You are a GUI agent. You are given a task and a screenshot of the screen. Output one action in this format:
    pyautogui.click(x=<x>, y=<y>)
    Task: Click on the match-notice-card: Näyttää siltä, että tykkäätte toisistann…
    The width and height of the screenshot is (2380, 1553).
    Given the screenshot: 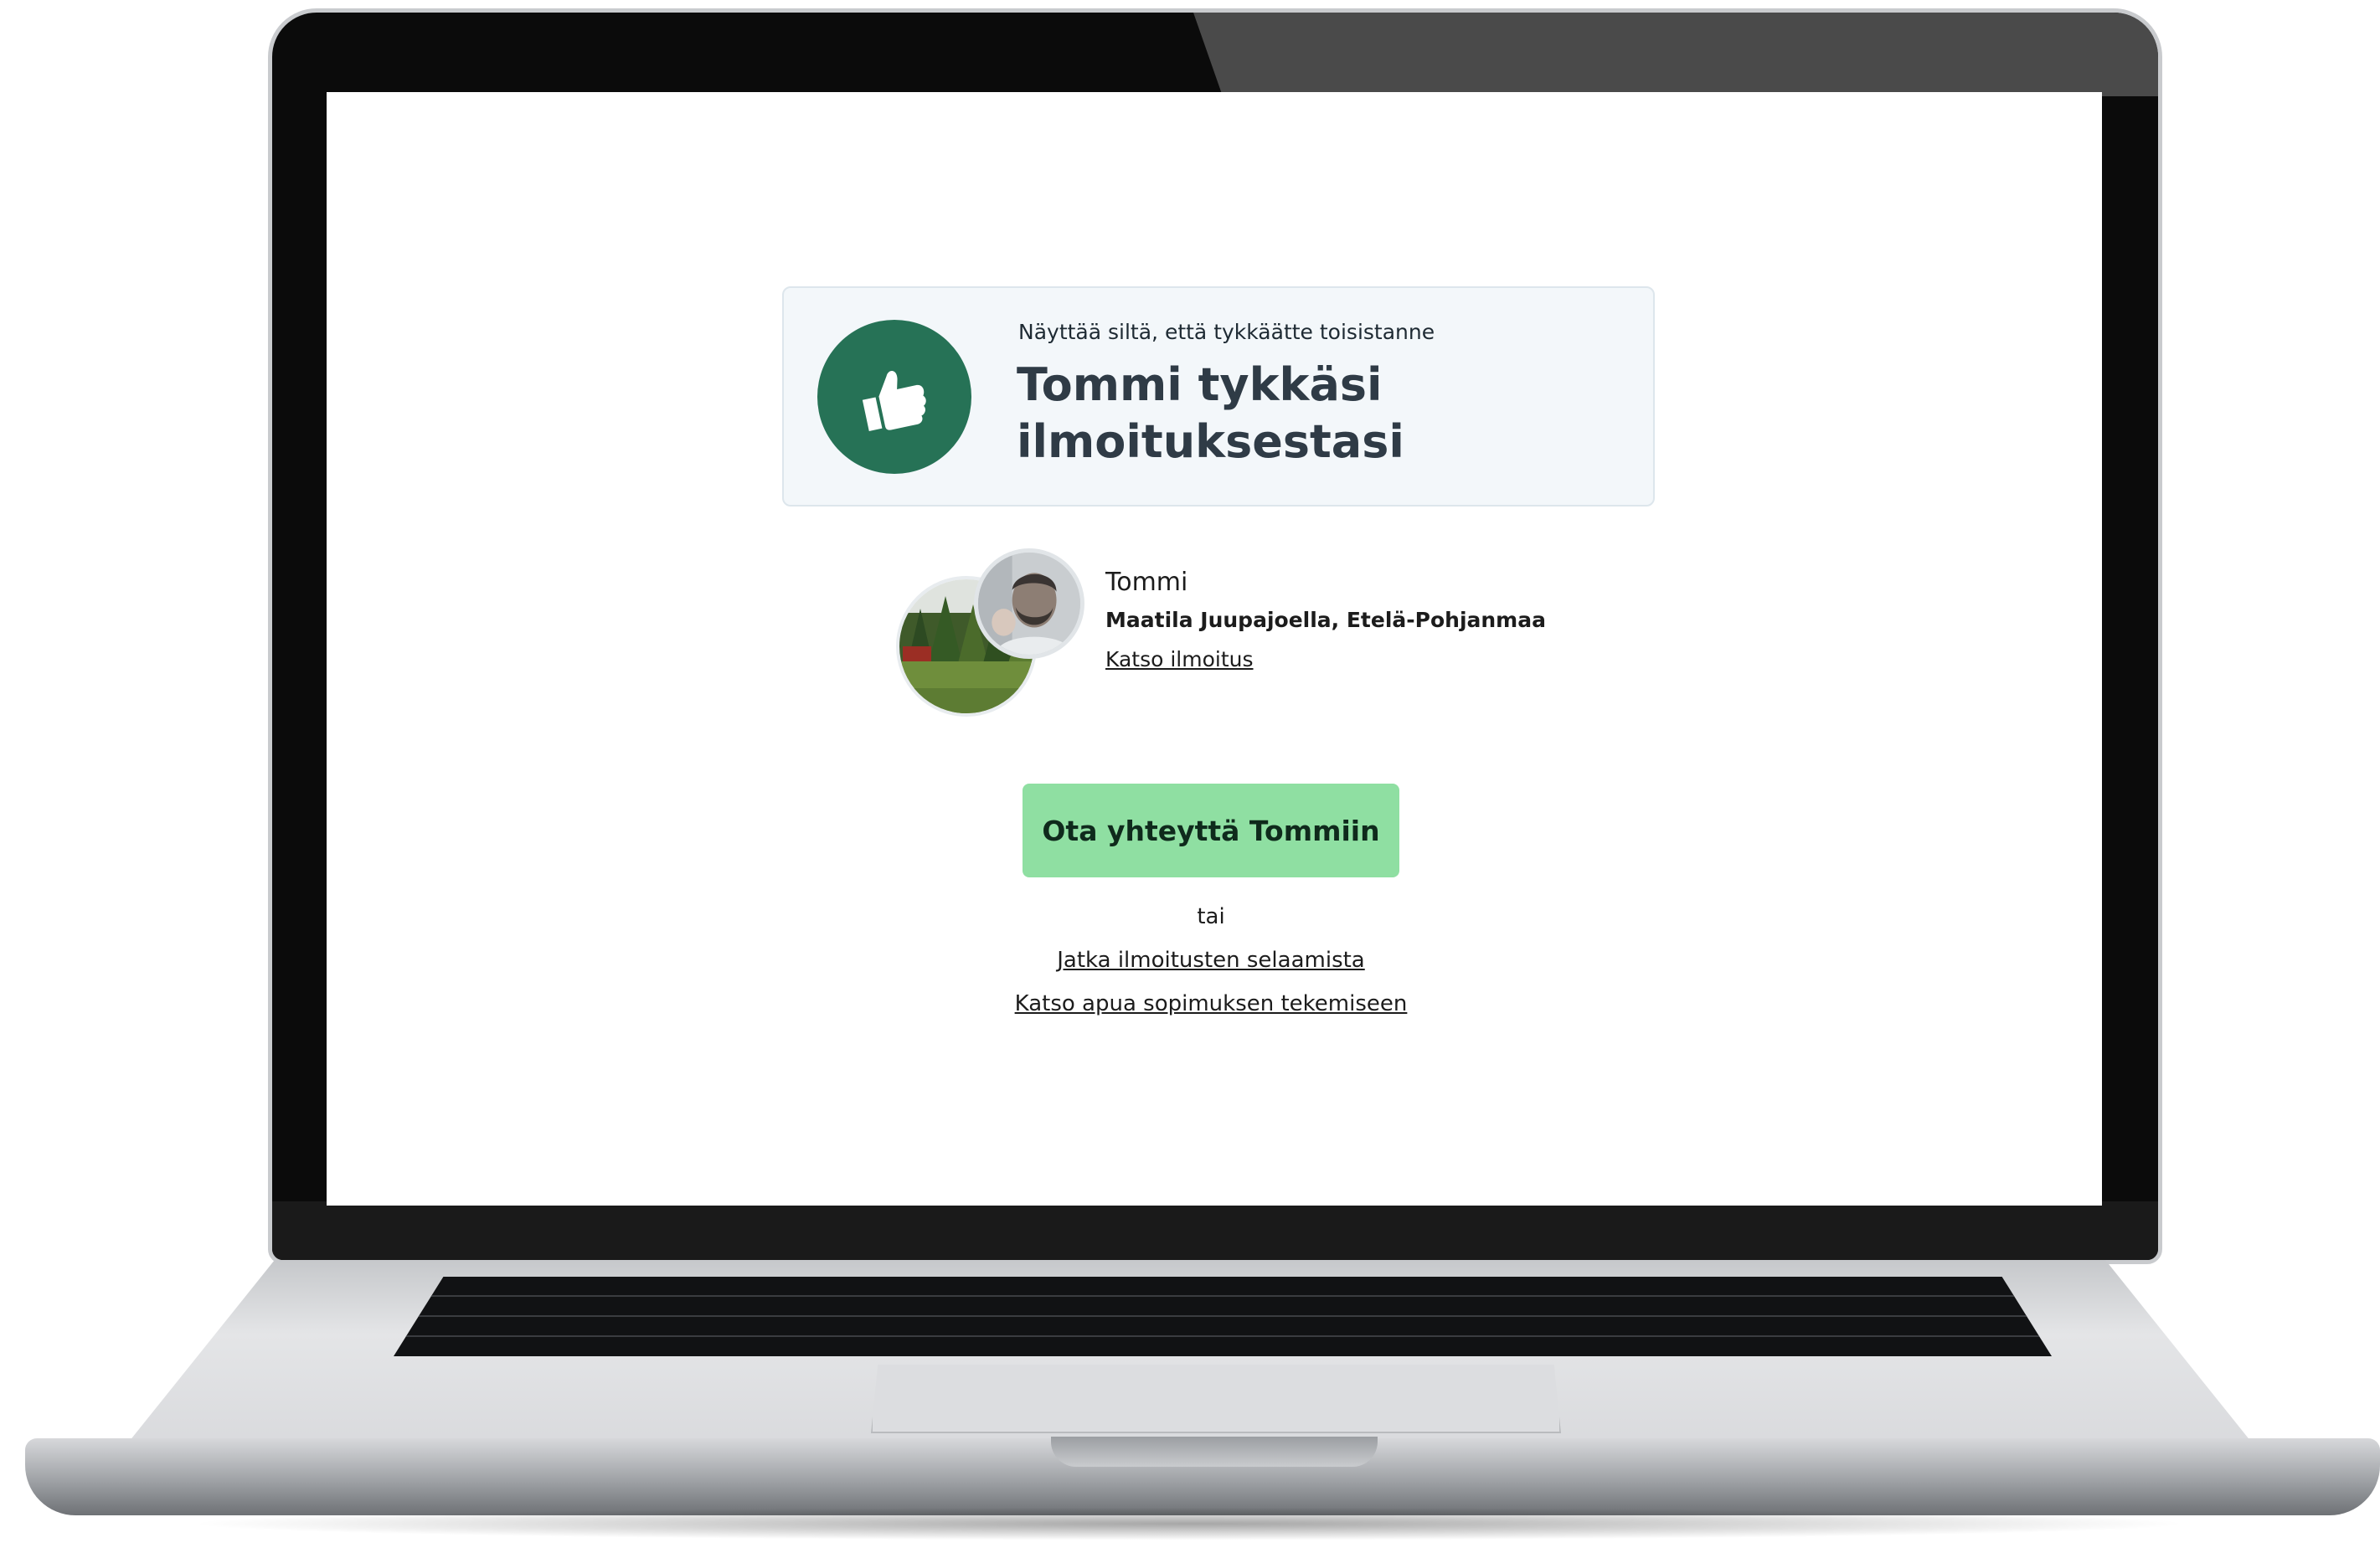 What is the action you would take?
    pyautogui.click(x=1218, y=396)
    